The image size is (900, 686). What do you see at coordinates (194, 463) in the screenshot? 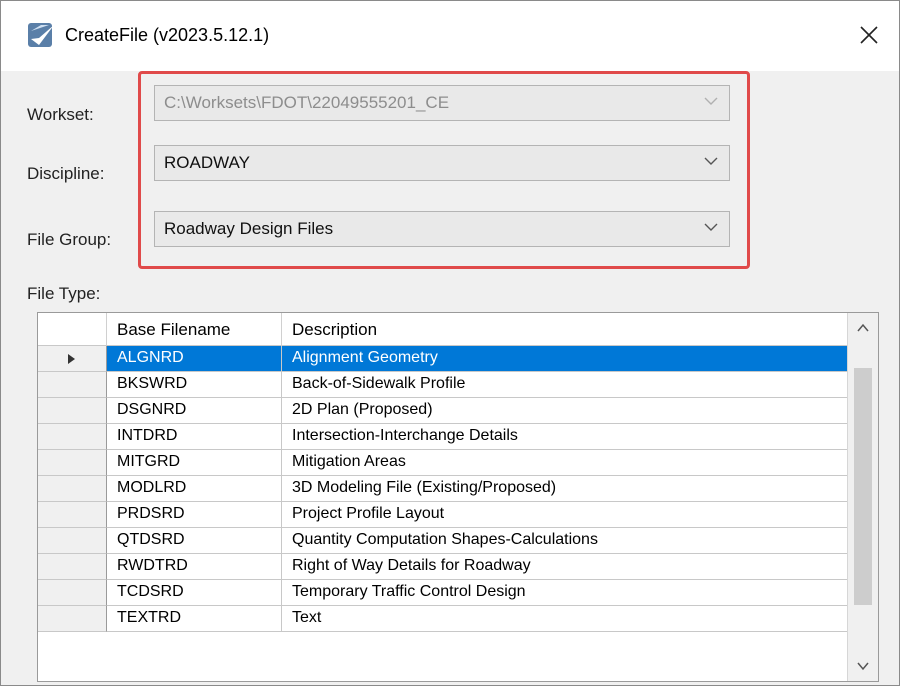
I see `cell-base-filename: MITGRD` at bounding box center [194, 463].